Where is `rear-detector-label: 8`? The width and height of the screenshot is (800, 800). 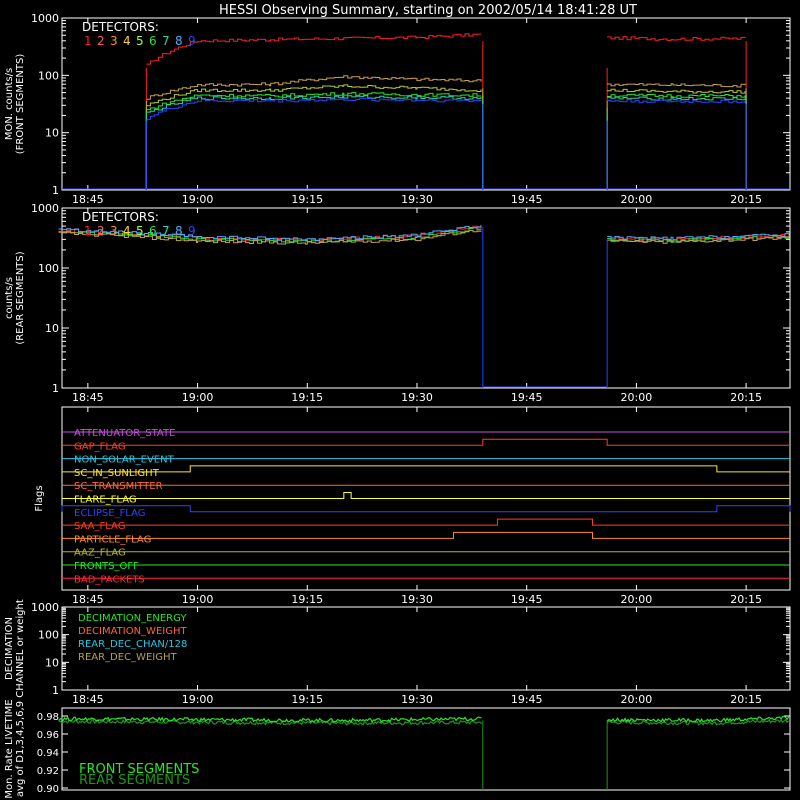 rear-detector-label: 8 is located at coordinates (179, 231).